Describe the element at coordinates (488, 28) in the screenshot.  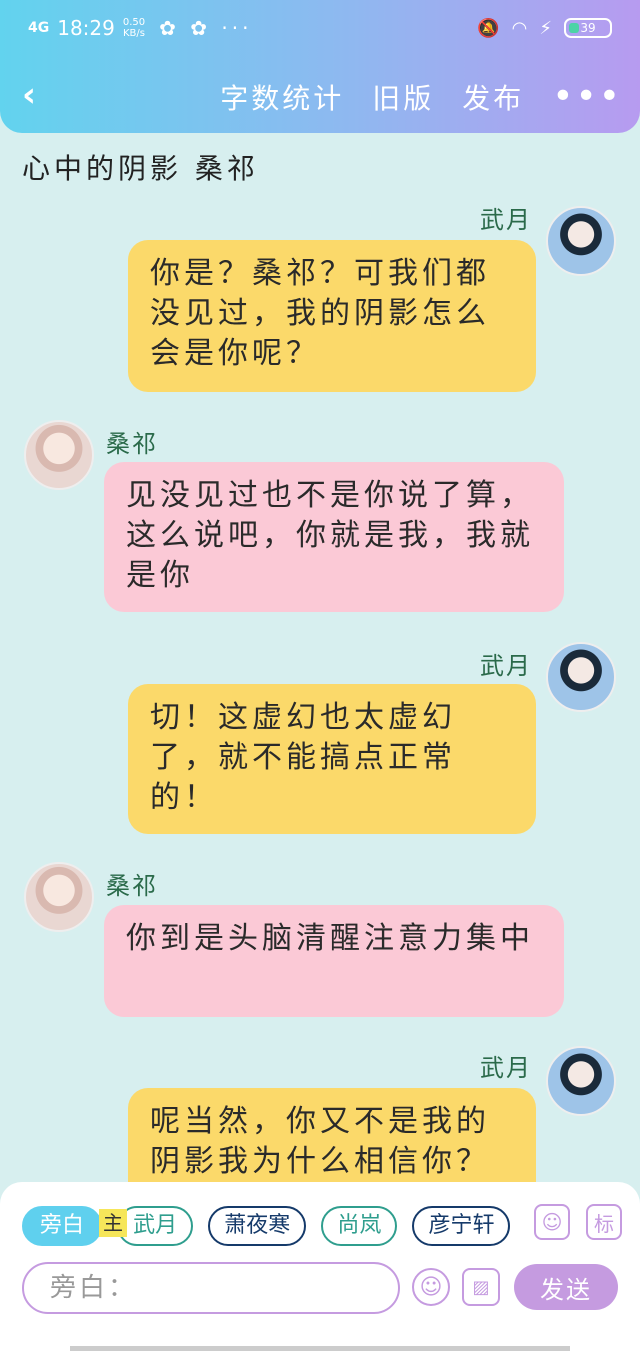
I see `mute-icon: 🔕` at that location.